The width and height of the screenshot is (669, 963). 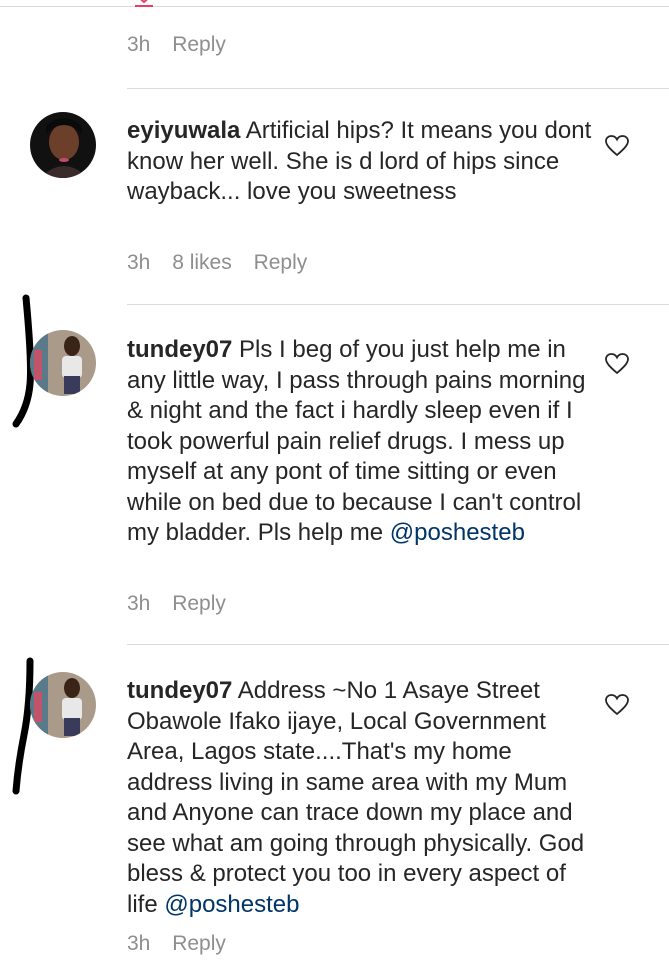 I want to click on top-divider, so click(x=334, y=6).